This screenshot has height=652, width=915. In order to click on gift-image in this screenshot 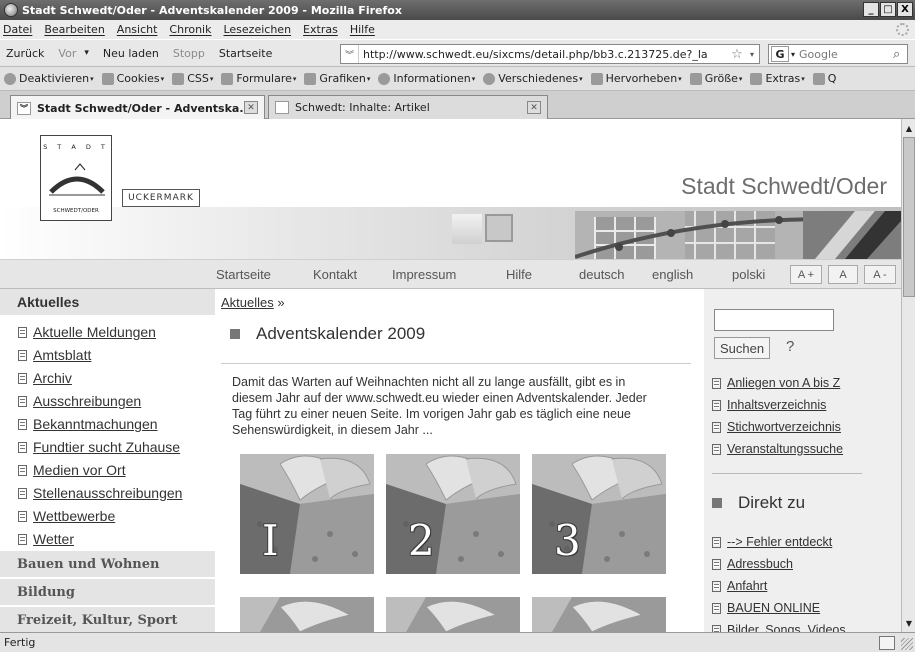, I will do `click(307, 614)`.